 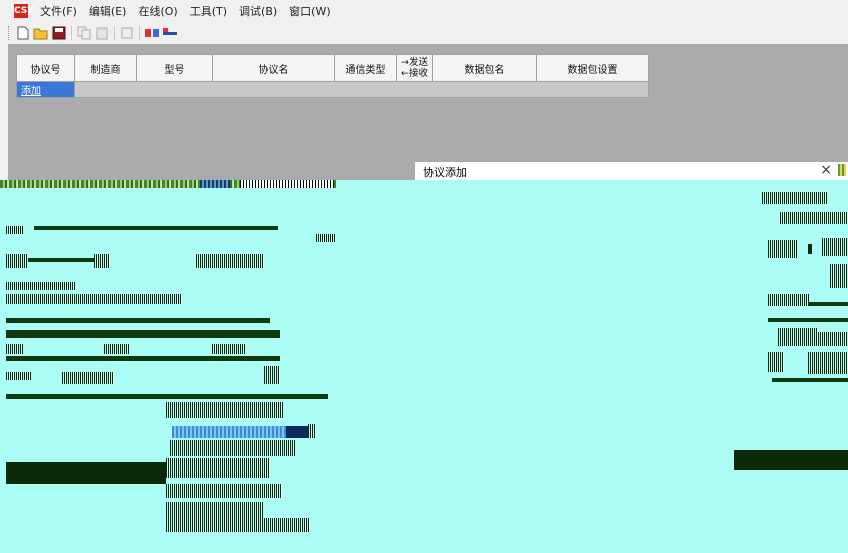 I want to click on col-protocol-no: 协议号, so click(x=45, y=68).